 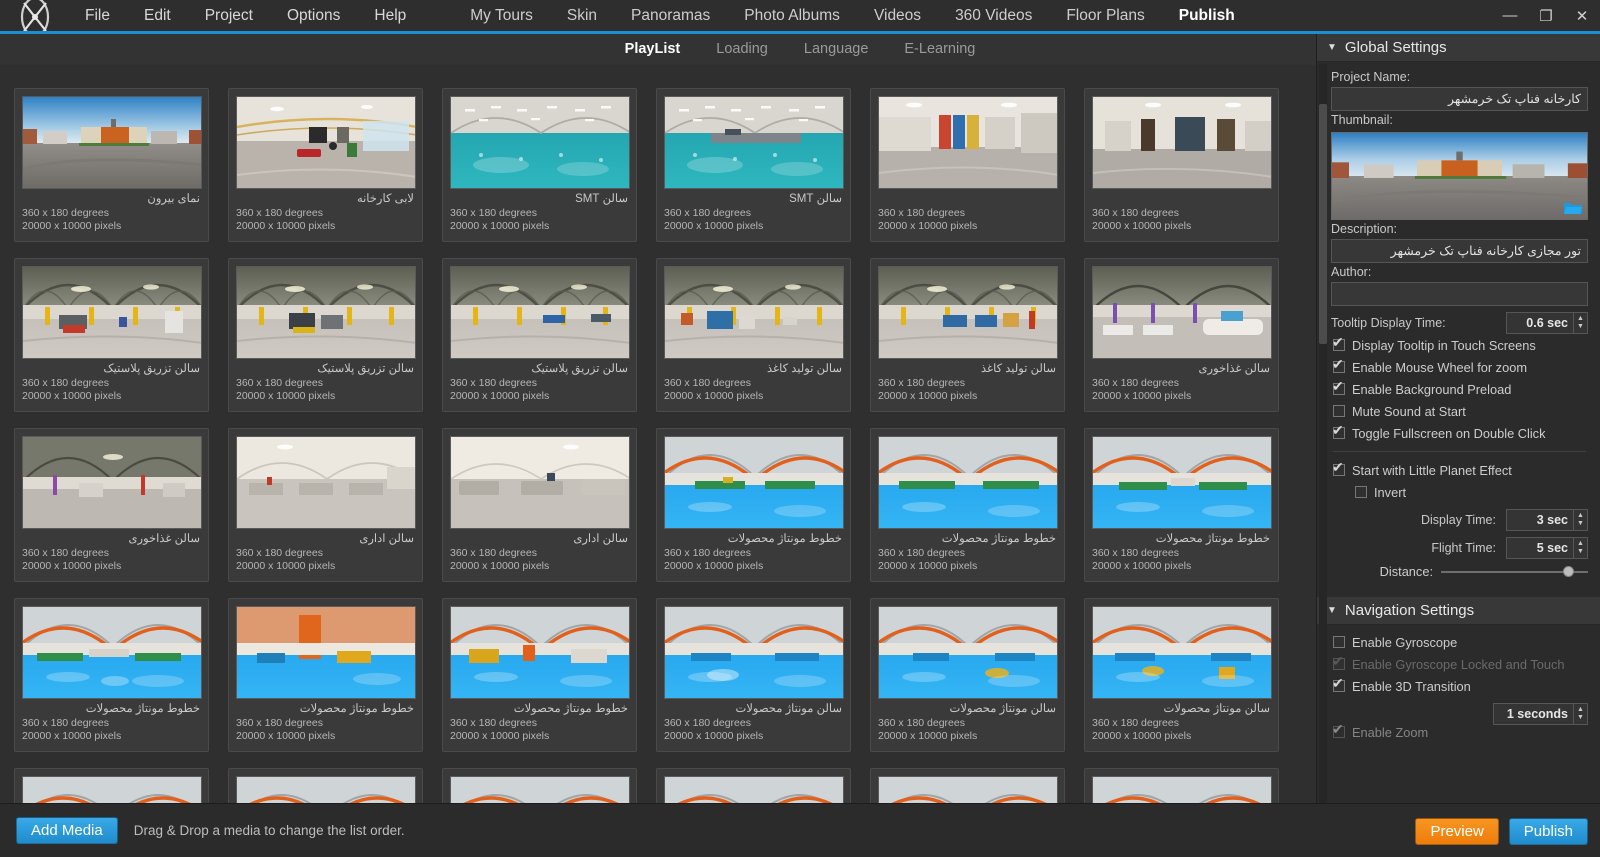 What do you see at coordinates (1459, 176) in the screenshot?
I see `thumbnail-preview` at bounding box center [1459, 176].